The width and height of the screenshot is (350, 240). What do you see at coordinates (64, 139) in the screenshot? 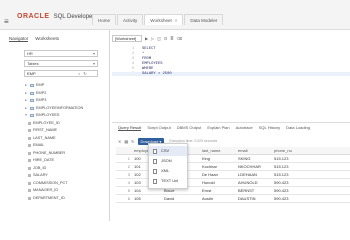
I see `tree-column-item: LAST_NAME` at bounding box center [64, 139].